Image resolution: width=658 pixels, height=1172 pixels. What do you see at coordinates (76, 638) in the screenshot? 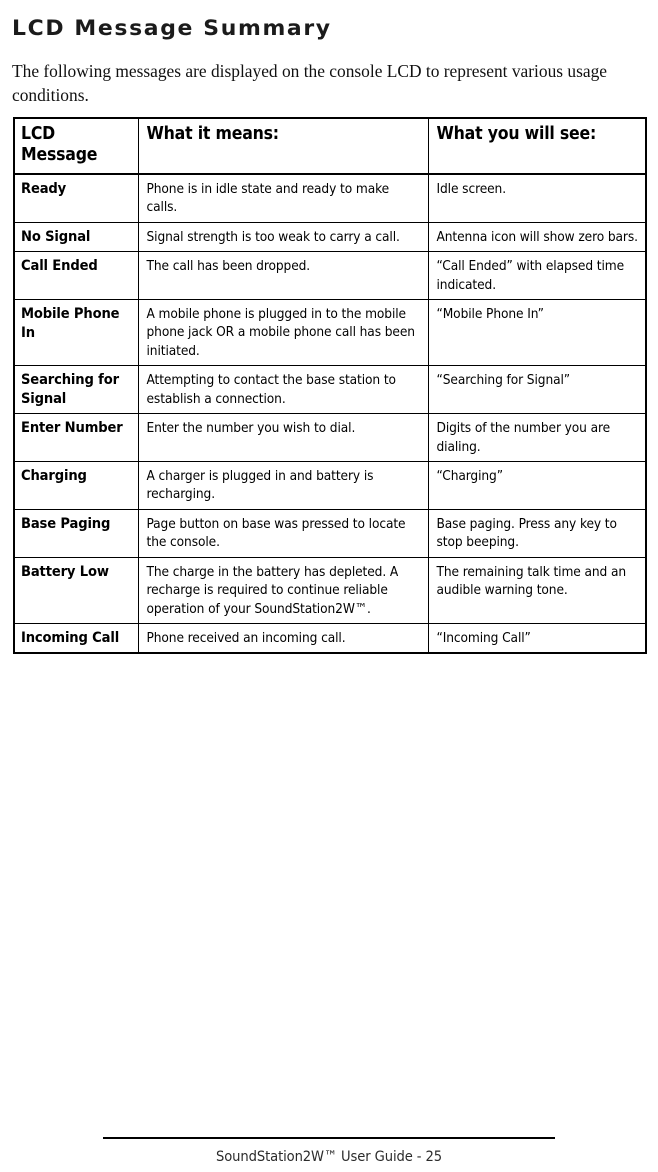
I see `cell-lcd-message: Incoming Call` at bounding box center [76, 638].